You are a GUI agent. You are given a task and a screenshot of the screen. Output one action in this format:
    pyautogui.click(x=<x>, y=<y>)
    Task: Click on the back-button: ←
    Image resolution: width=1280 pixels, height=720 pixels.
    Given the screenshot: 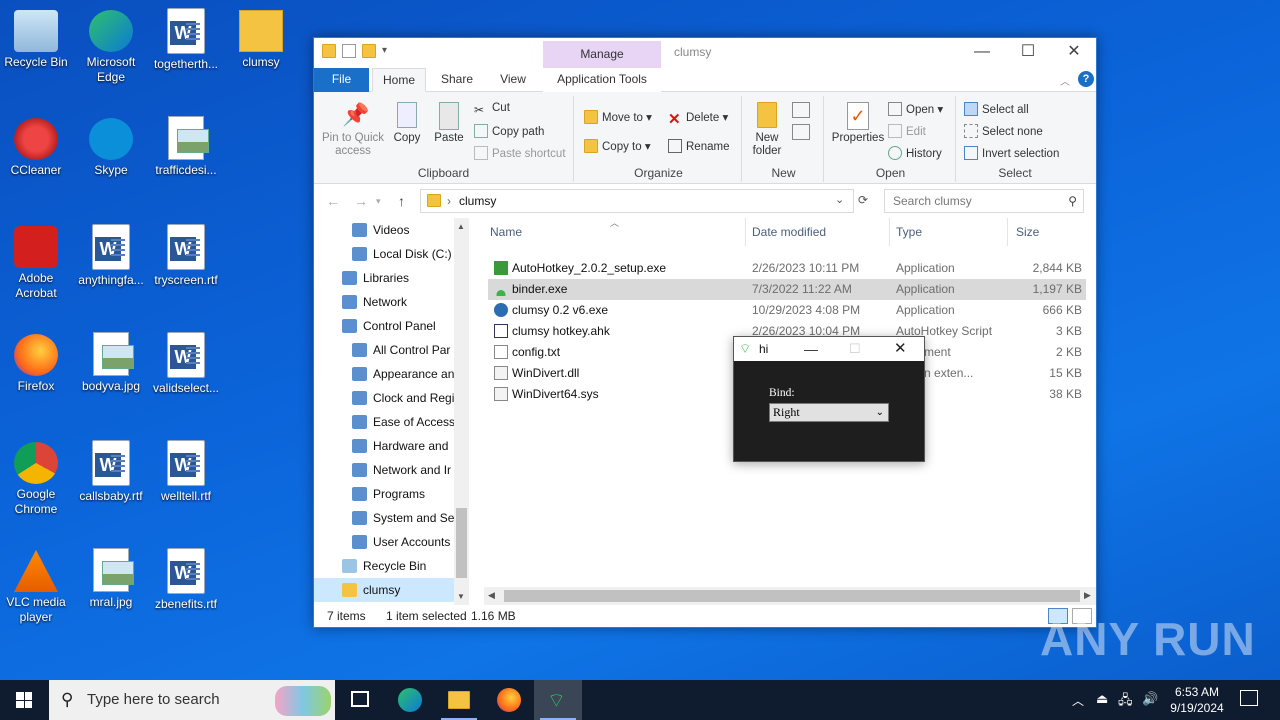 What is the action you would take?
    pyautogui.click(x=333, y=201)
    